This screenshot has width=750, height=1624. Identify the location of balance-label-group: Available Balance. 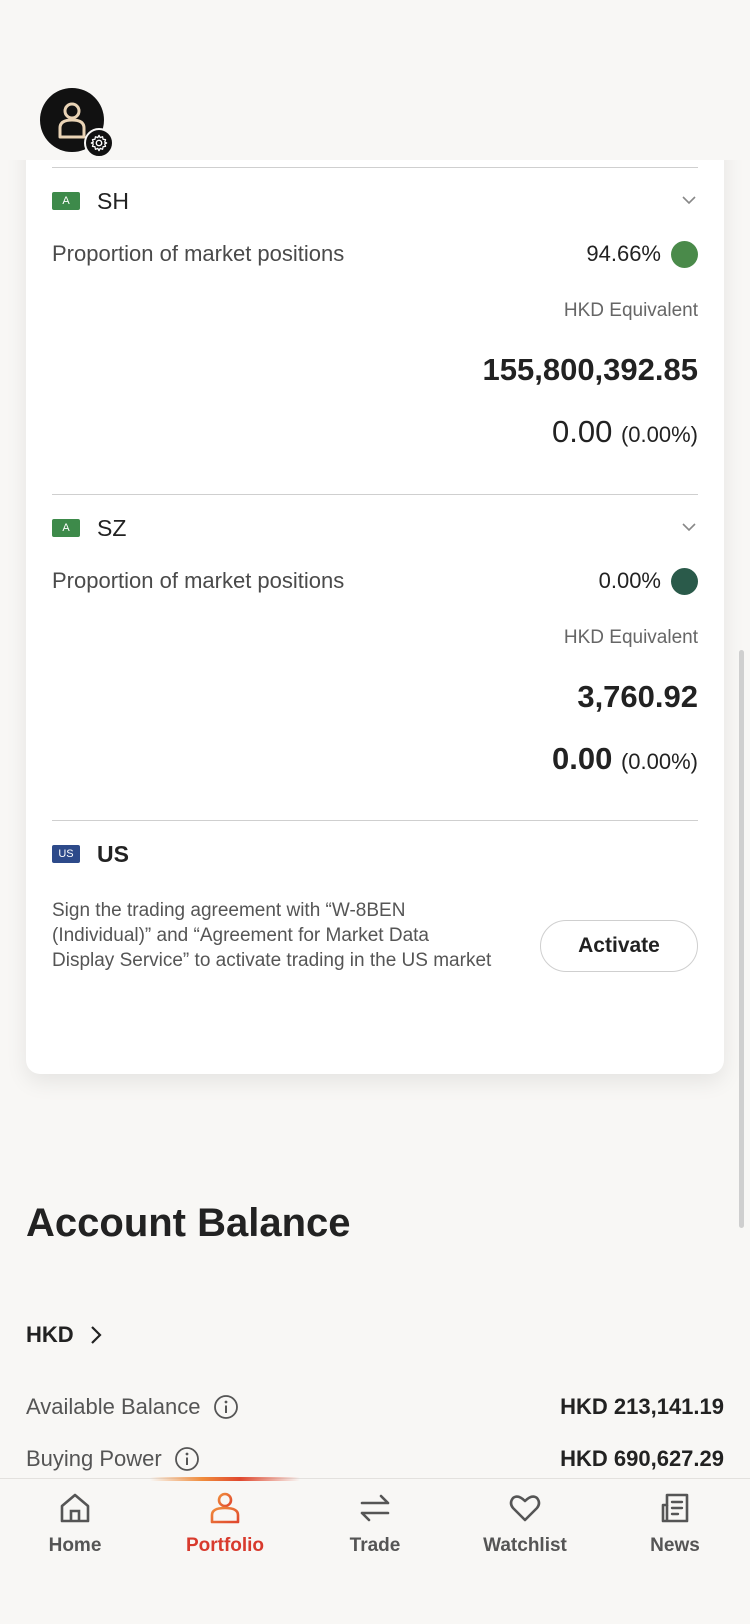
(132, 1407).